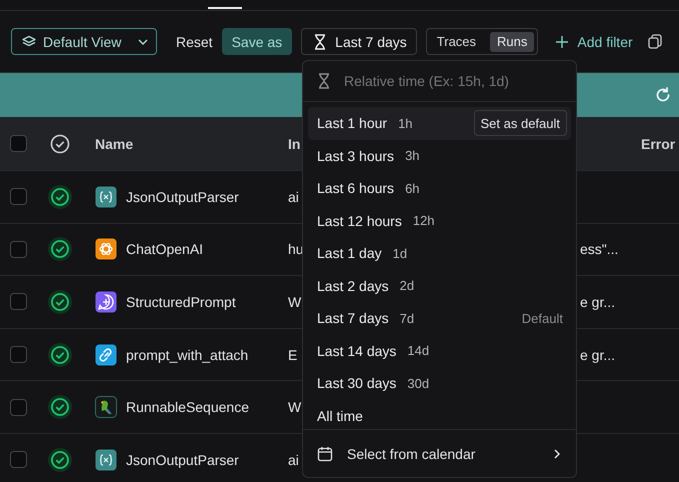 The height and width of the screenshot is (482, 679). Describe the element at coordinates (457, 42) in the screenshot. I see `mode-tab: Traces` at that location.